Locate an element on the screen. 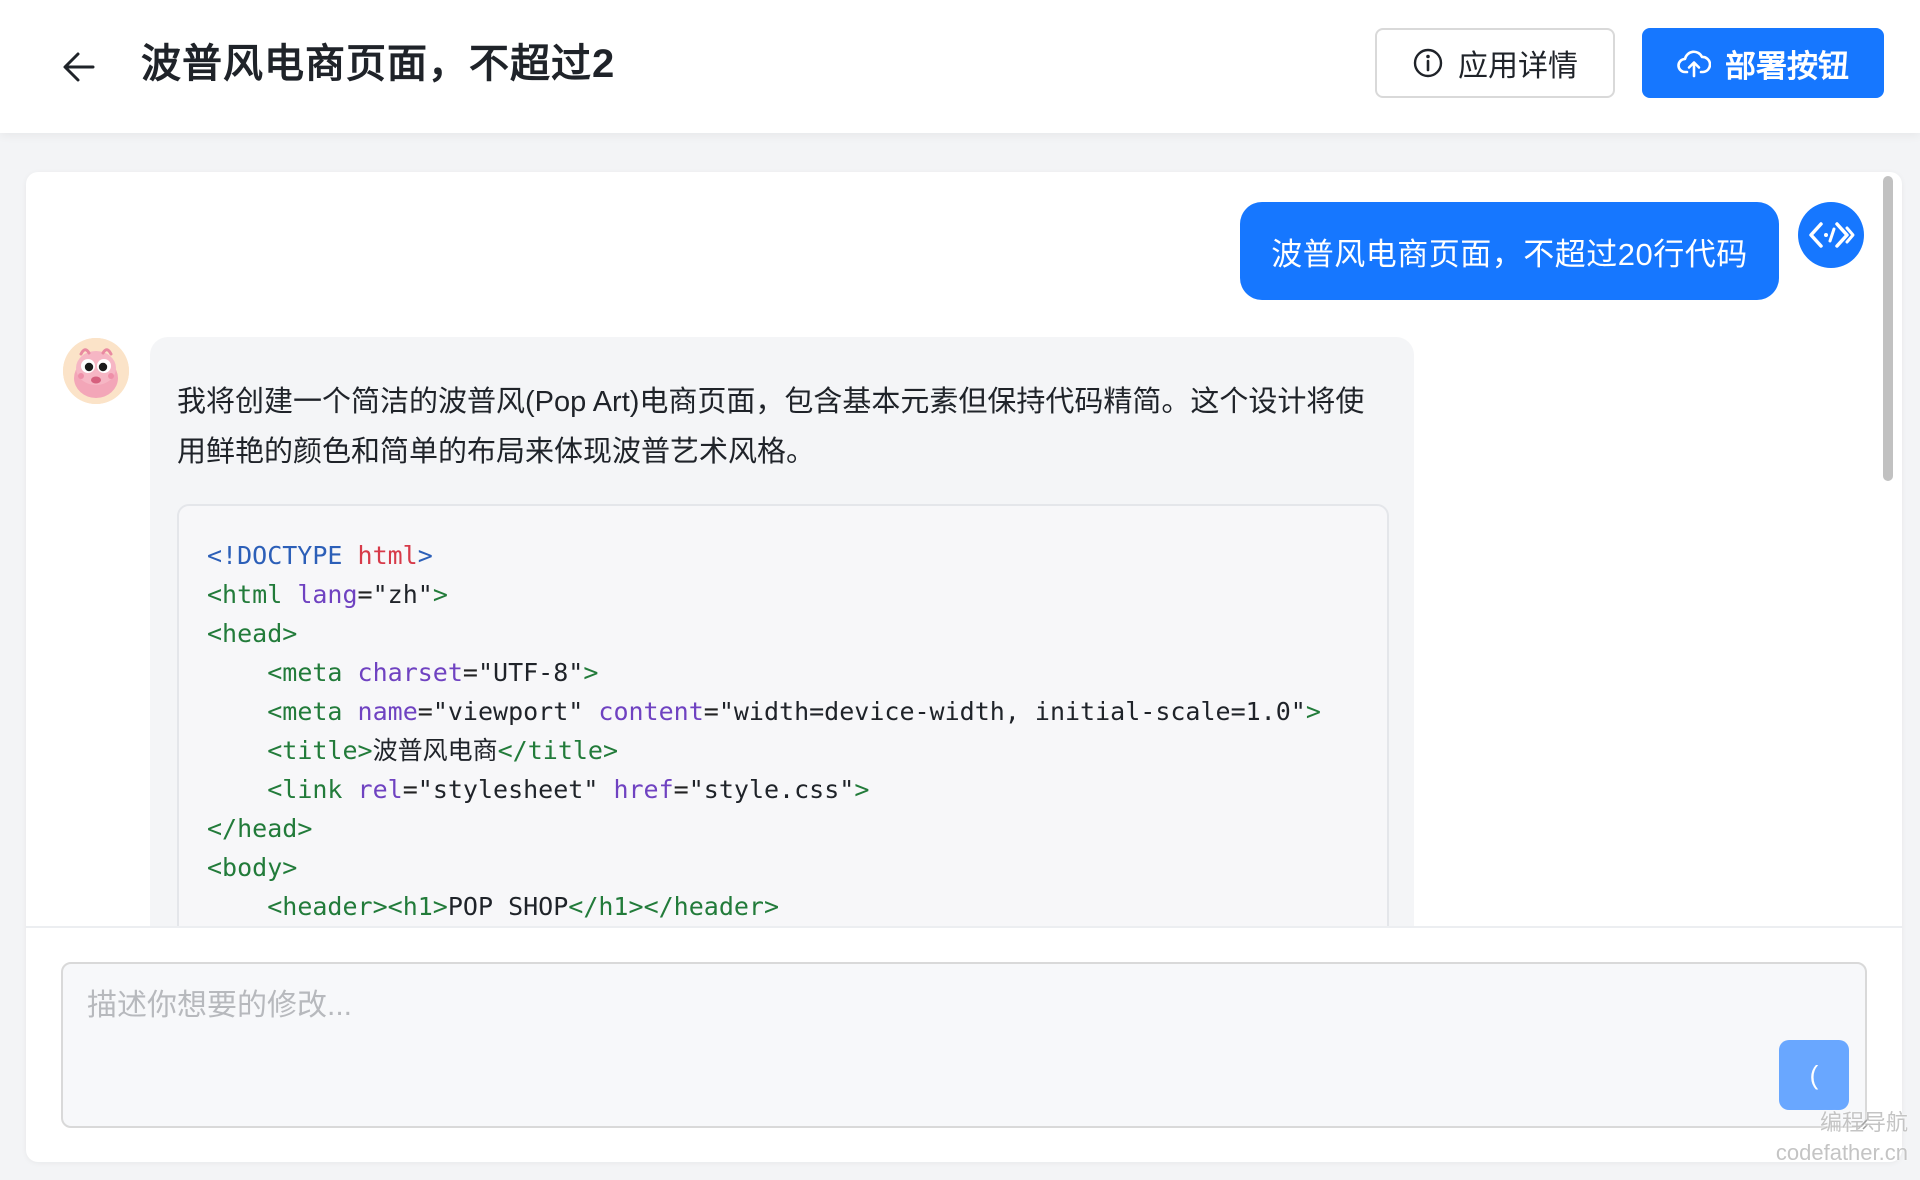 The image size is (1920, 1180). code-line: <link rel="stylesheet" href="style.css"> is located at coordinates (568, 789).